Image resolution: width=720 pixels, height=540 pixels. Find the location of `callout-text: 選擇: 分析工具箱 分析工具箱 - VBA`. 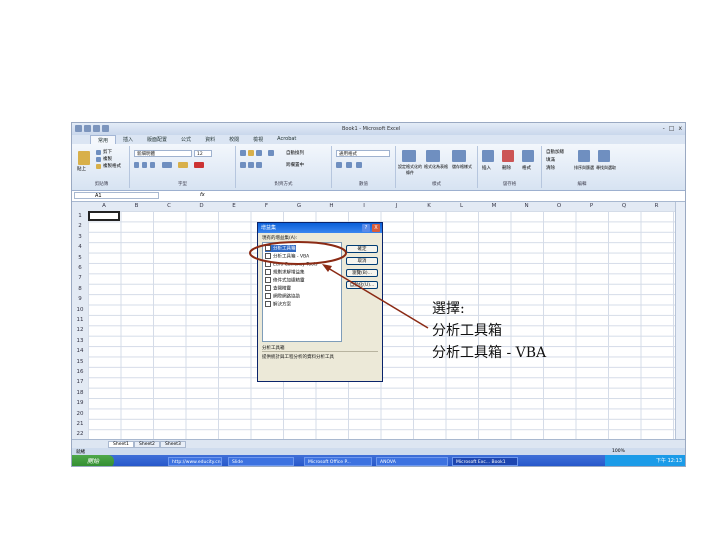

callout-text: 選擇: 分析工具箱 分析工具箱 - VBA is located at coordinates (489, 331).